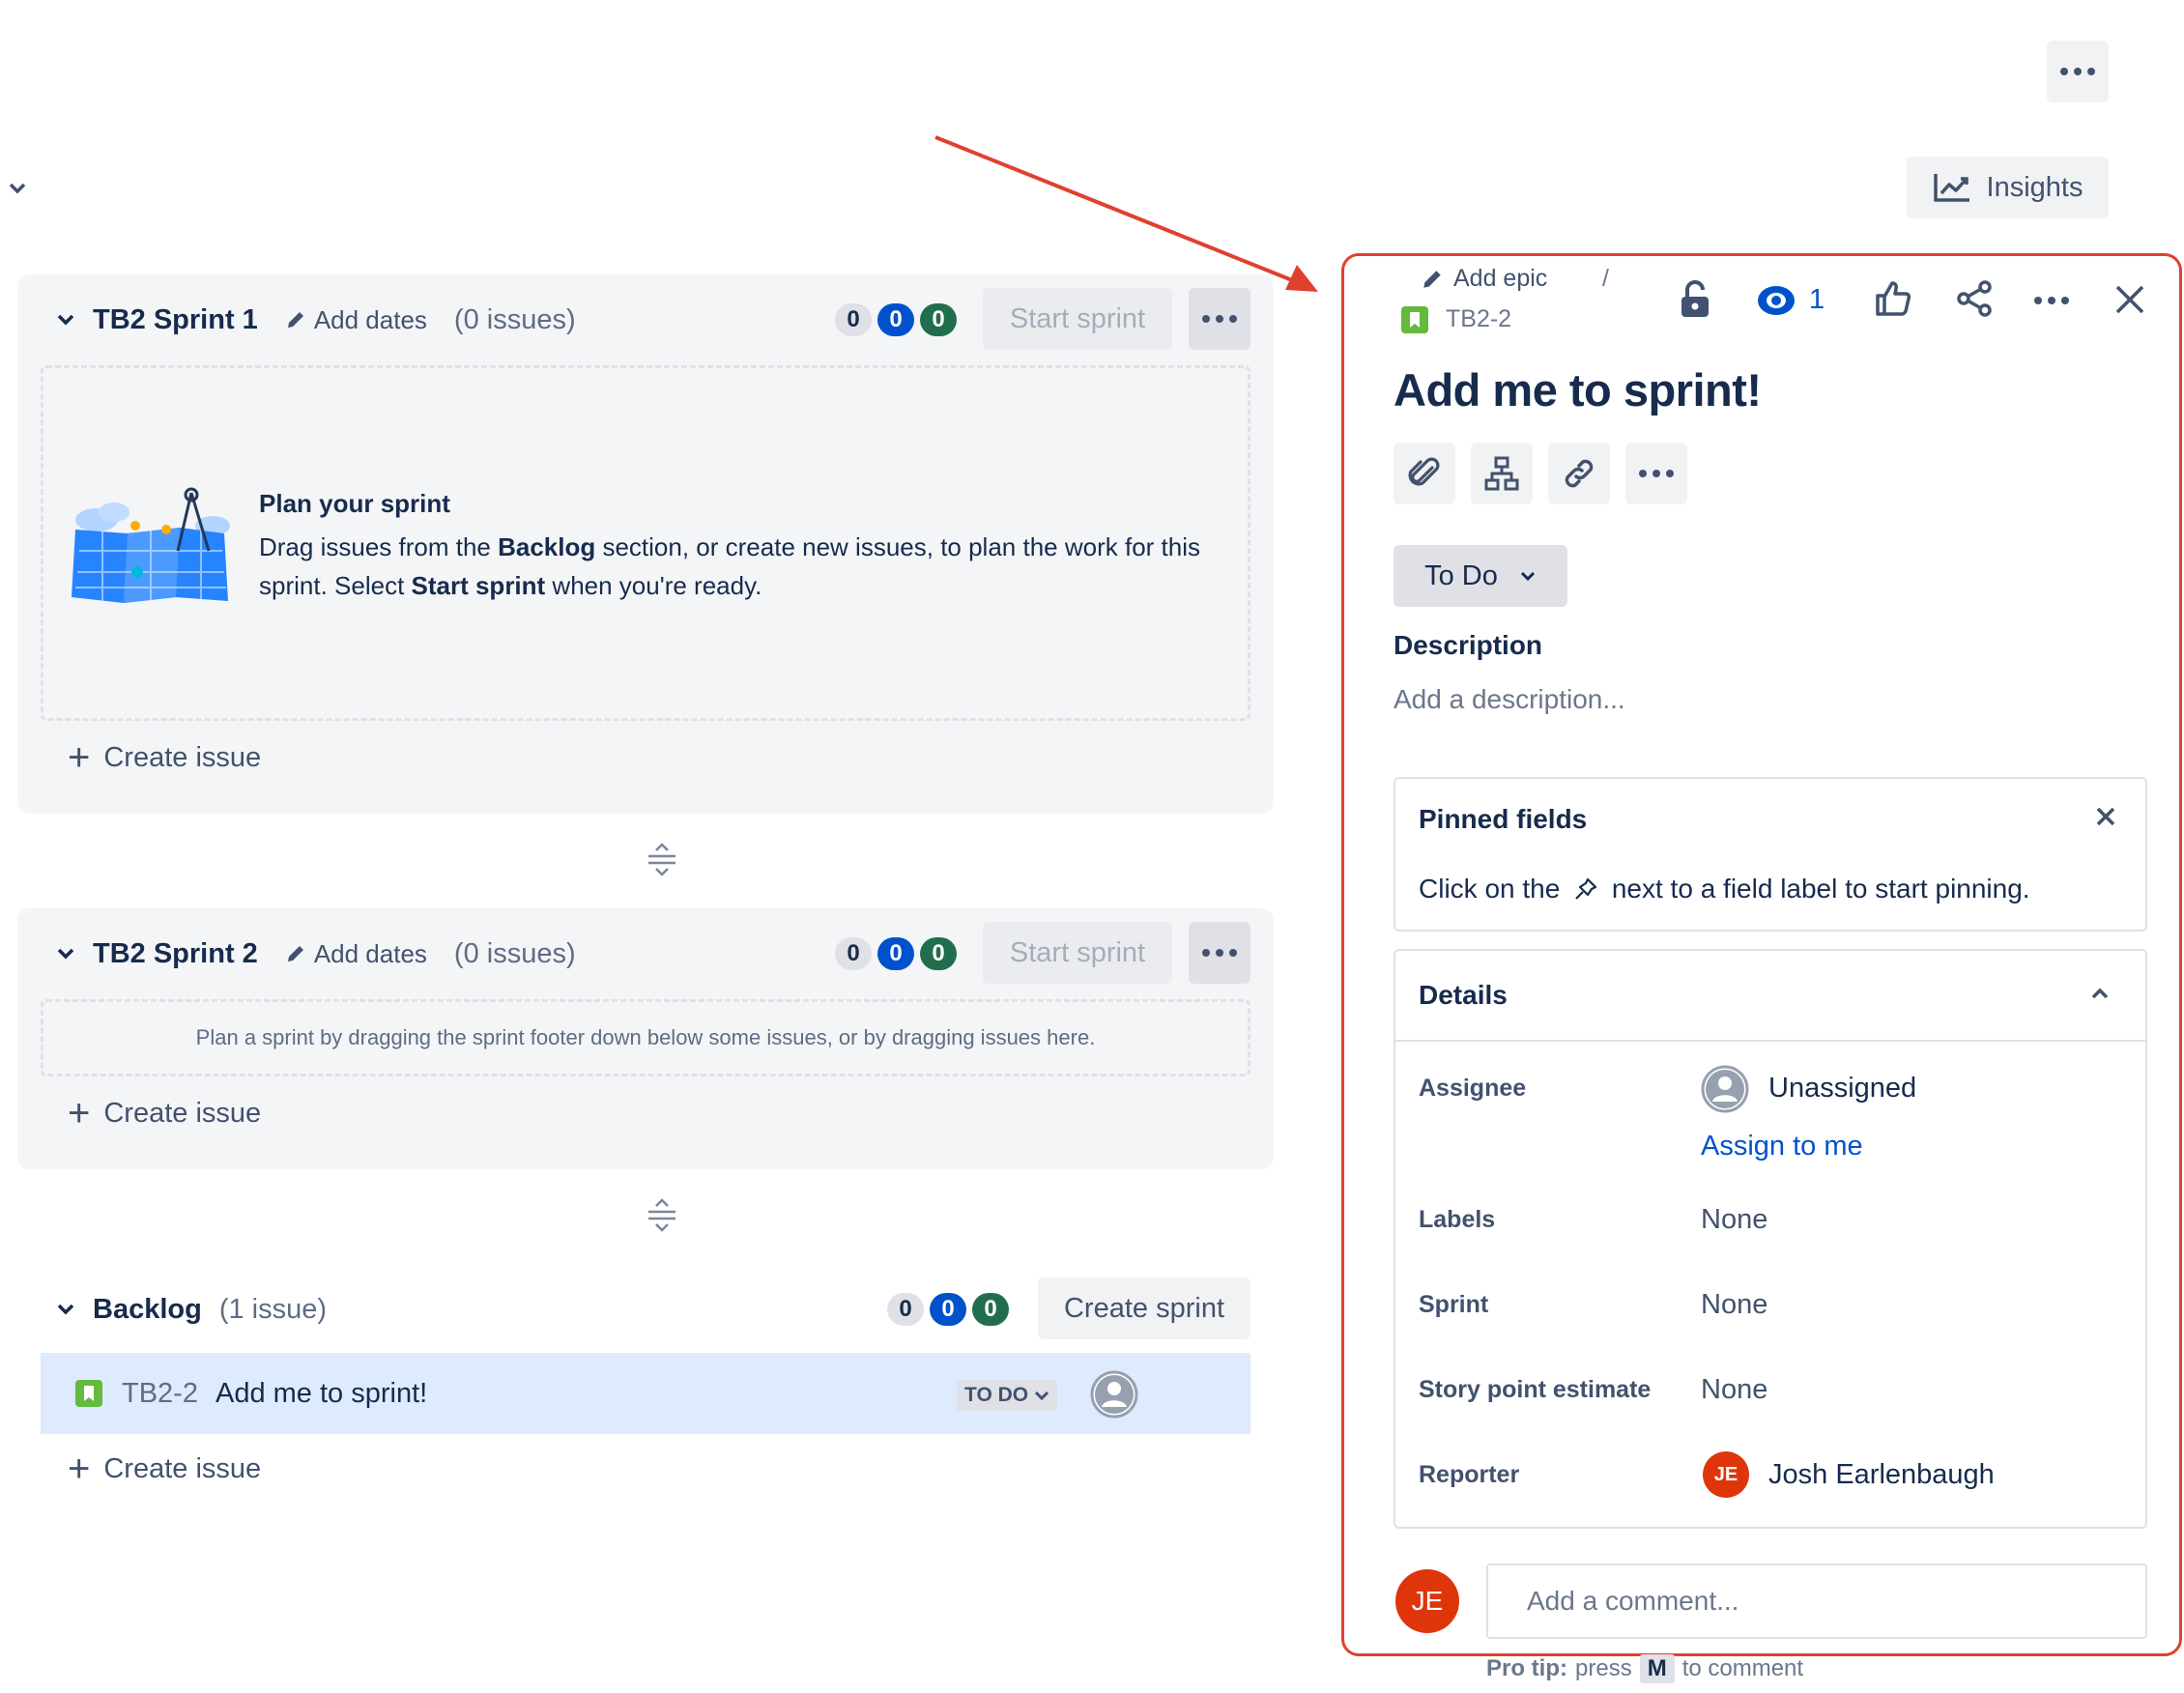  What do you see at coordinates (175, 954) in the screenshot?
I see `sprint-2-name: TB2 Sprint 2` at bounding box center [175, 954].